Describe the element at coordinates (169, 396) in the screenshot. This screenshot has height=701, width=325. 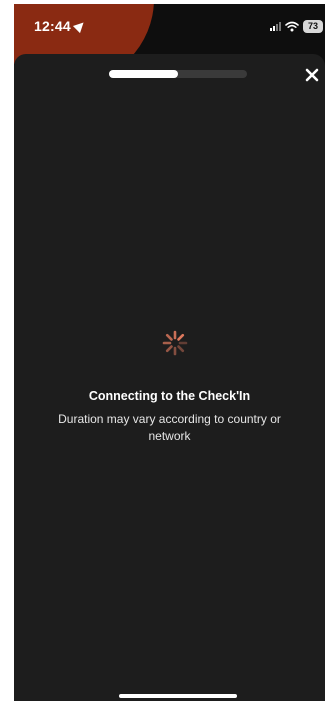
I see `loading-title: Connecting to the Check'In` at that location.